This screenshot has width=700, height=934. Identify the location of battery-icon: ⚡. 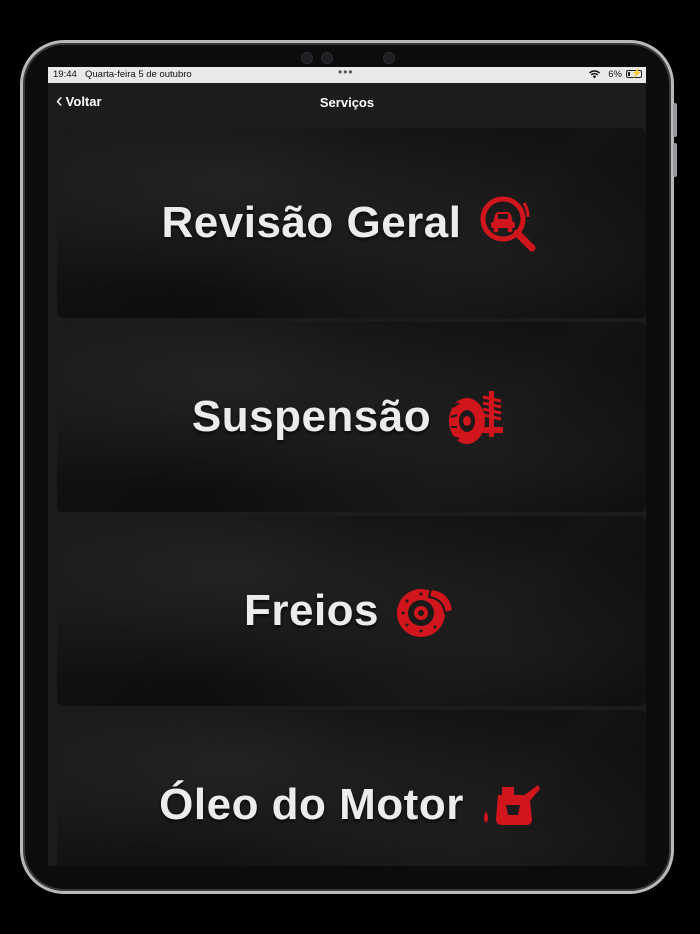
(634, 73).